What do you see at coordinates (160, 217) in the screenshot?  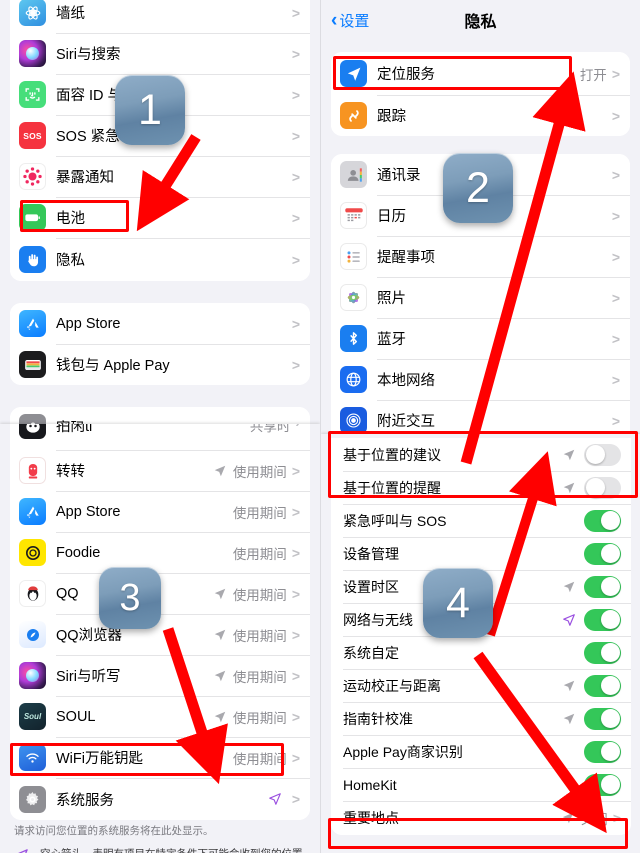 I see `settings-row-battery: 电池 >` at bounding box center [160, 217].